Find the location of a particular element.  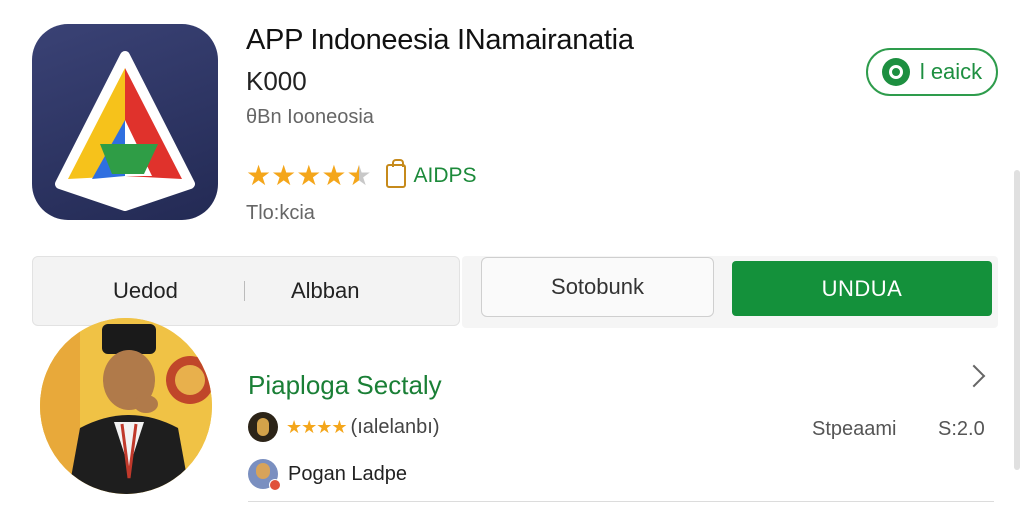

reviewer-photo is located at coordinates (126, 406).